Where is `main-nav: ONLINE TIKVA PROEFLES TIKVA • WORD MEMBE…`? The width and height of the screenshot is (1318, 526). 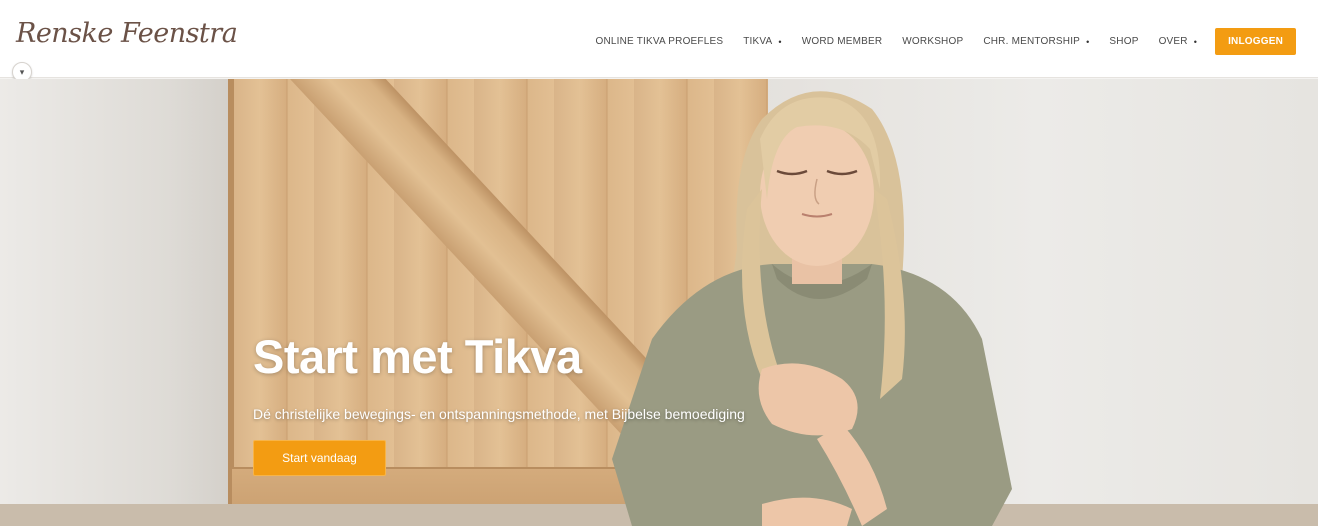
main-nav: ONLINE TIKVA PROEFLES TIKVA • WORD MEMBE… is located at coordinates (935, 41).